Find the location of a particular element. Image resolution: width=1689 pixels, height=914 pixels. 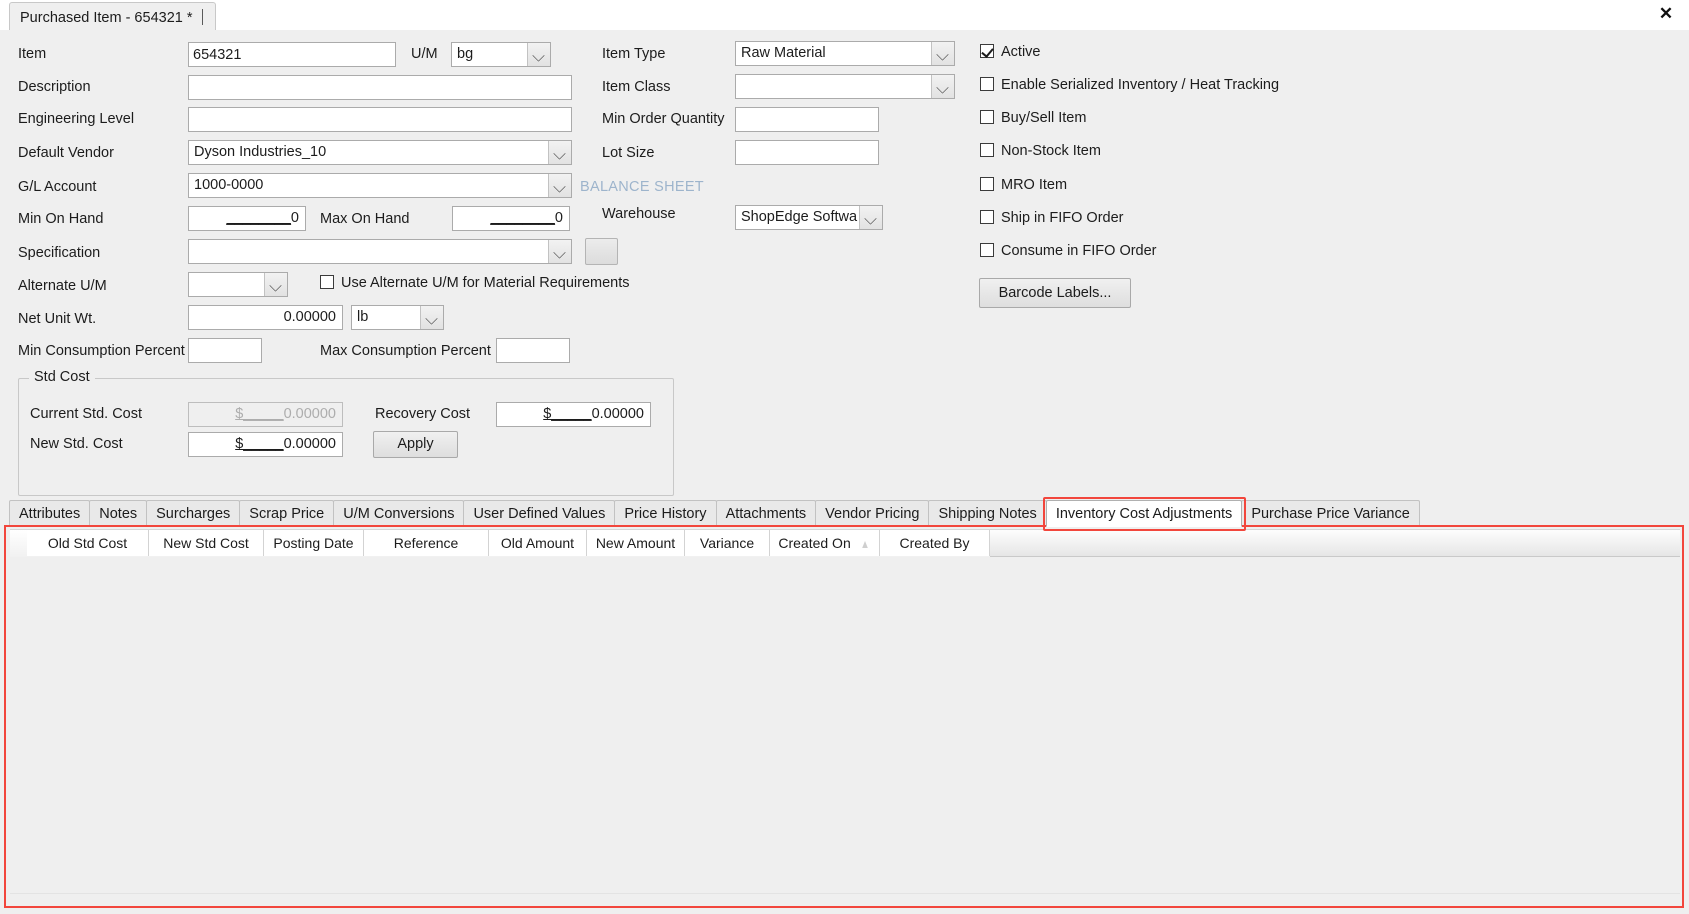

grid-column-header-old-std-cost: Old Std Cost is located at coordinates (88, 543).